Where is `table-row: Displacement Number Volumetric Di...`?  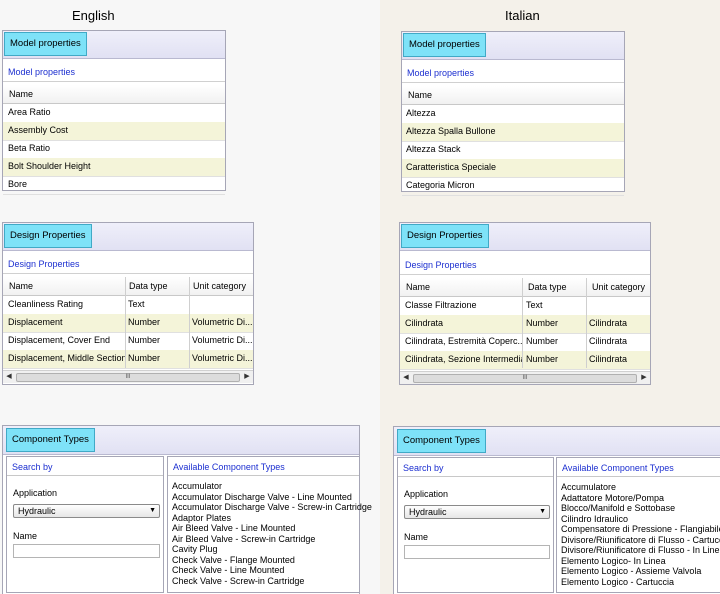 table-row: Displacement Number Volumetric Di... is located at coordinates (128, 323).